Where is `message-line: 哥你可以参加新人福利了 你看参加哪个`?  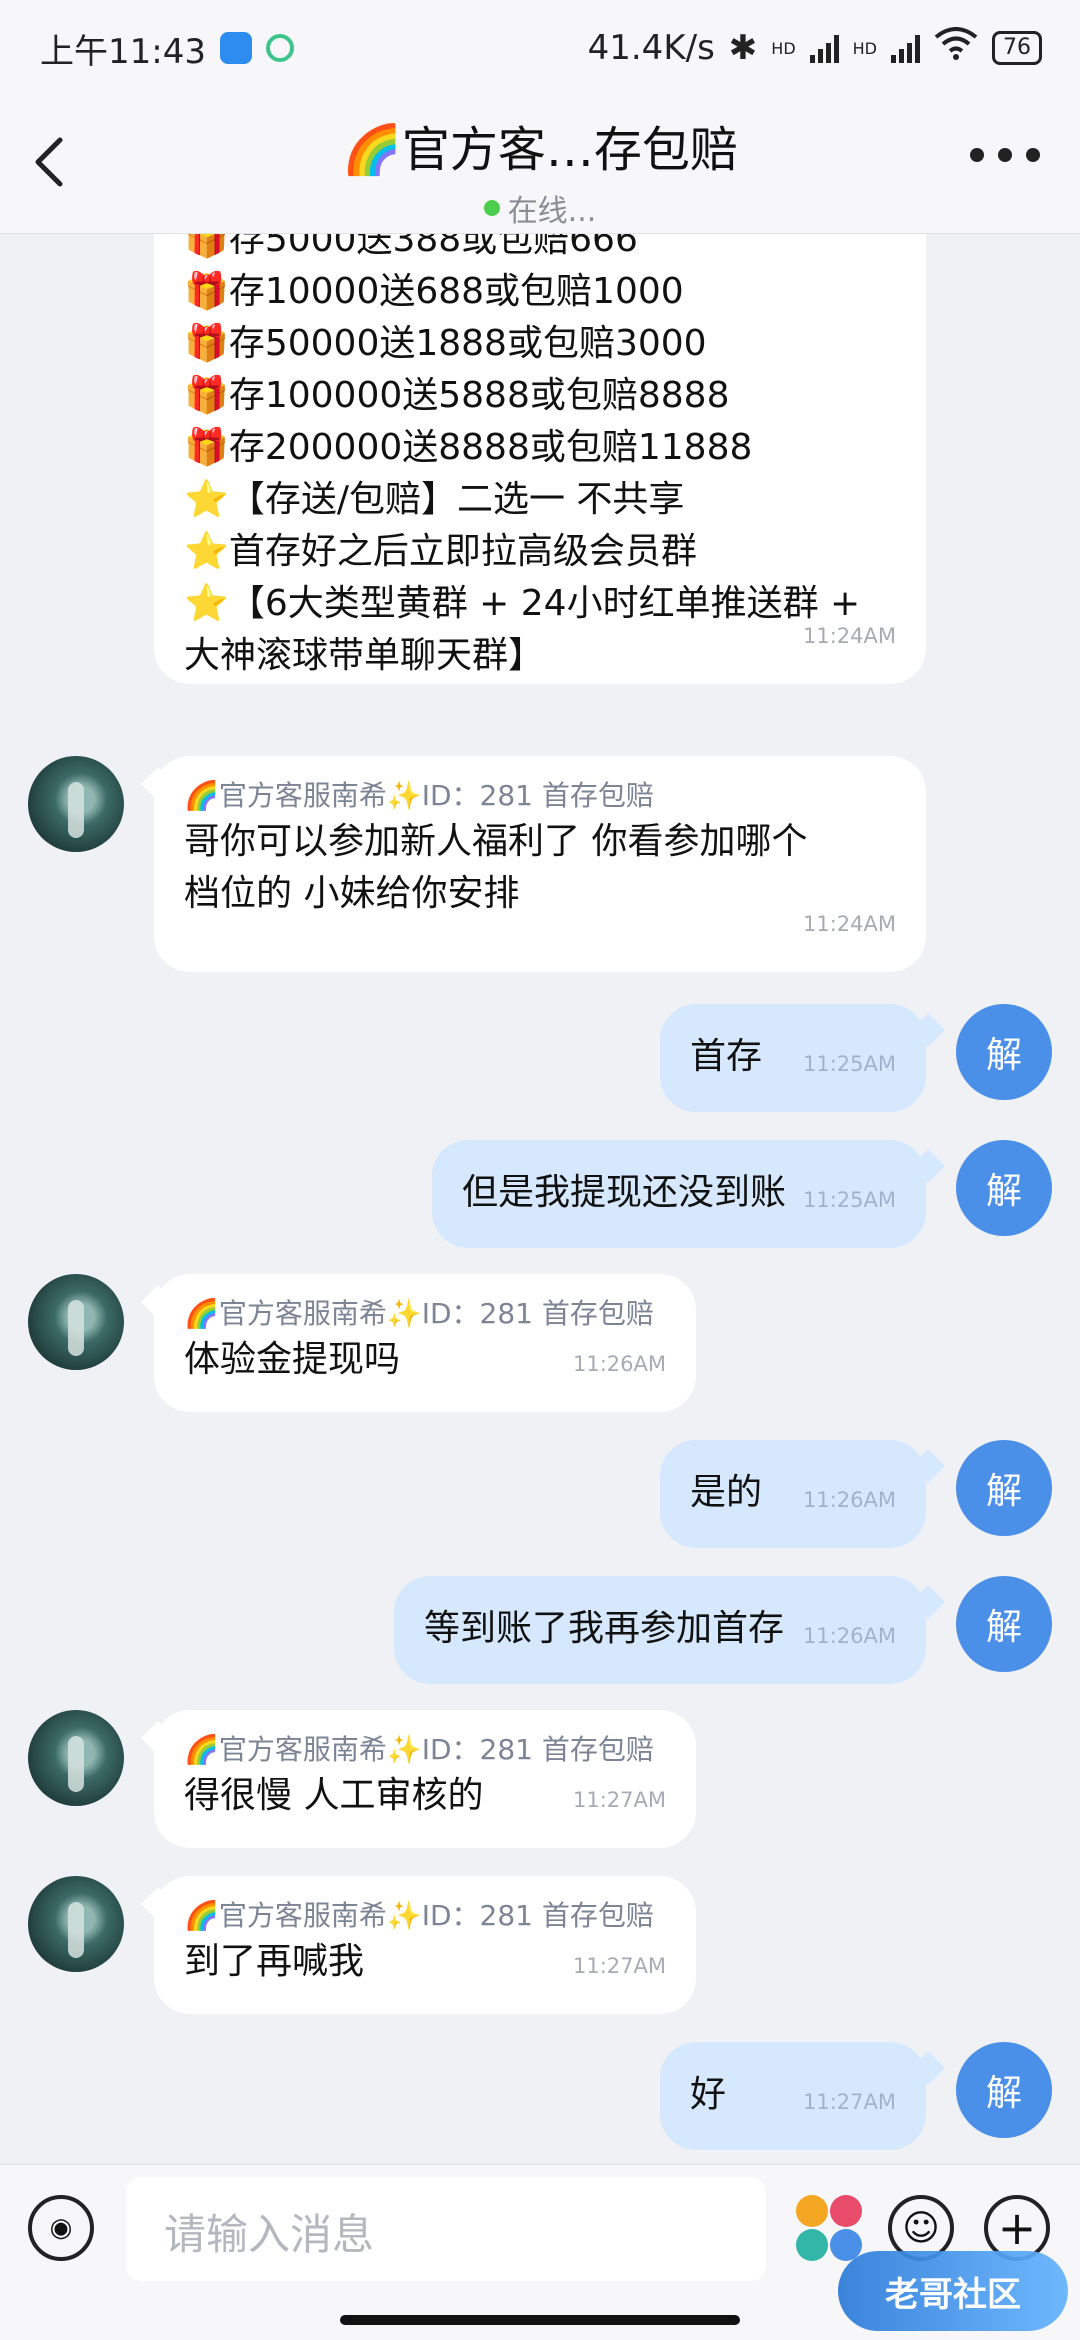
message-line: 哥你可以参加新人福利了 你看参加哪个 is located at coordinates (496, 841).